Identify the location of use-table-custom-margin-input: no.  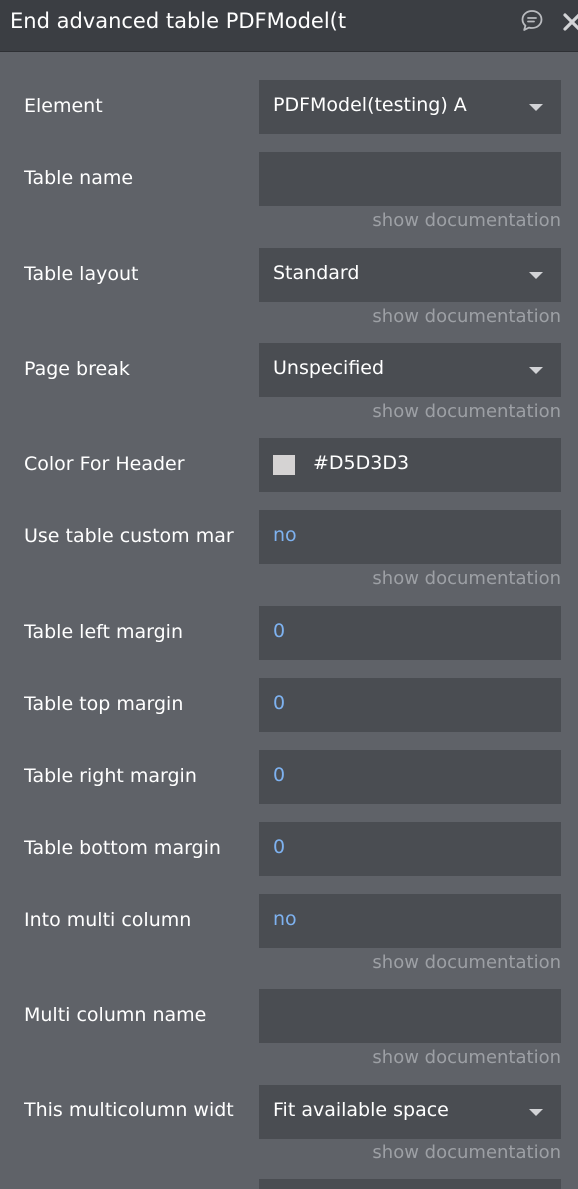
(410, 537).